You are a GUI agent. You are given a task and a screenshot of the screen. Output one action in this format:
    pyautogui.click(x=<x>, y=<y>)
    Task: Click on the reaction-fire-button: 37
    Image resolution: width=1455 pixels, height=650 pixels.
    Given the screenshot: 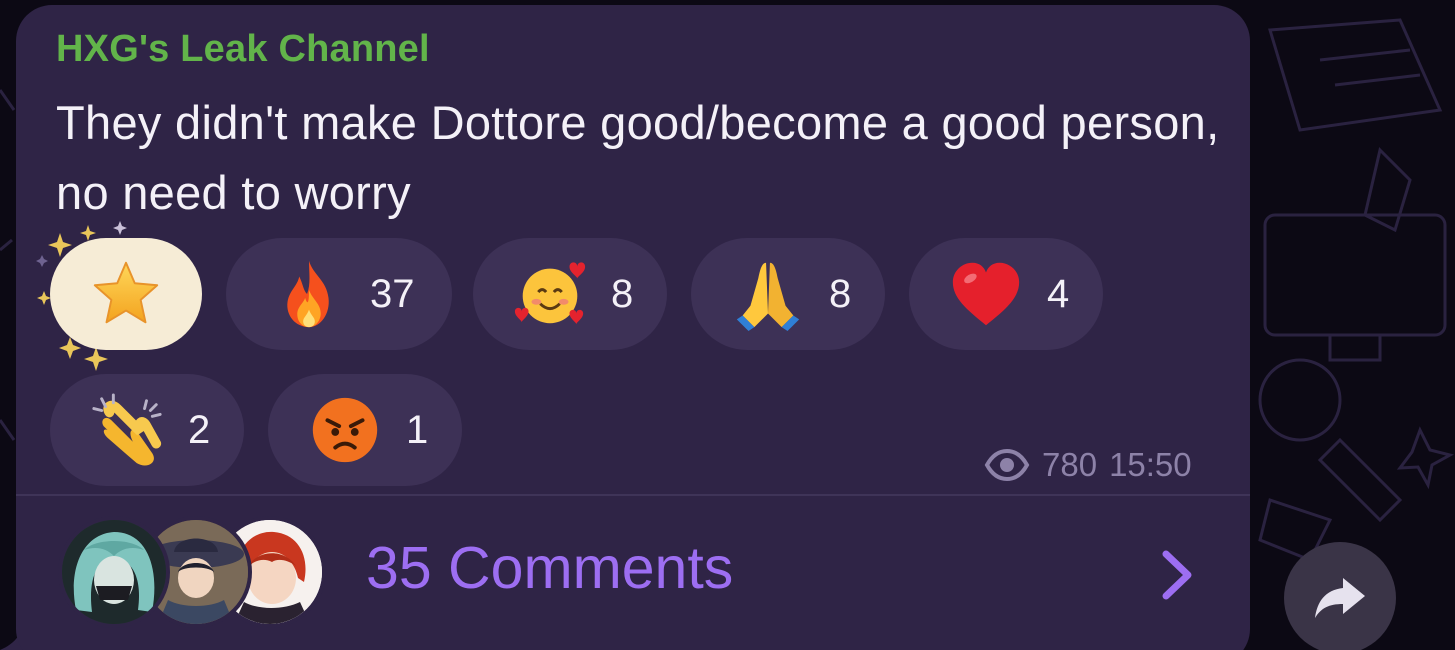 What is the action you would take?
    pyautogui.click(x=339, y=294)
    